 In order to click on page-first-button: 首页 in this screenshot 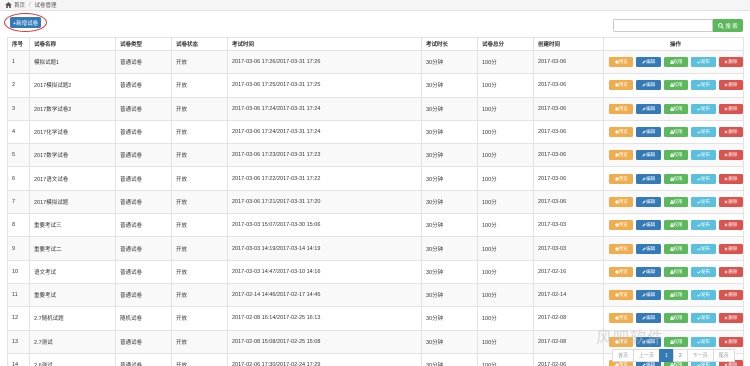, I will do `click(623, 355)`.